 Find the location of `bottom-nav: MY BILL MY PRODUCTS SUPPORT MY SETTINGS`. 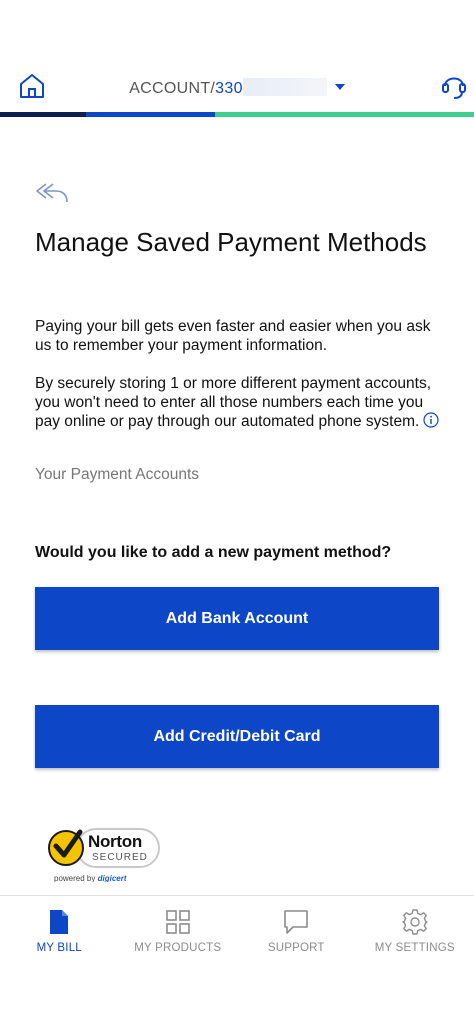

bottom-nav: MY BILL MY PRODUCTS SUPPORT MY SETTINGS is located at coordinates (237, 930).